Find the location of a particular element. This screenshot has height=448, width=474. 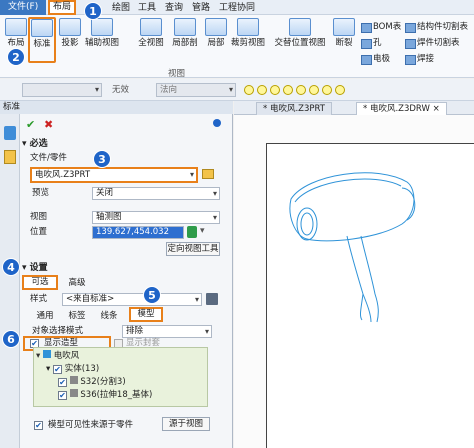

weld-button: 焊接 is located at coordinates (419, 59).